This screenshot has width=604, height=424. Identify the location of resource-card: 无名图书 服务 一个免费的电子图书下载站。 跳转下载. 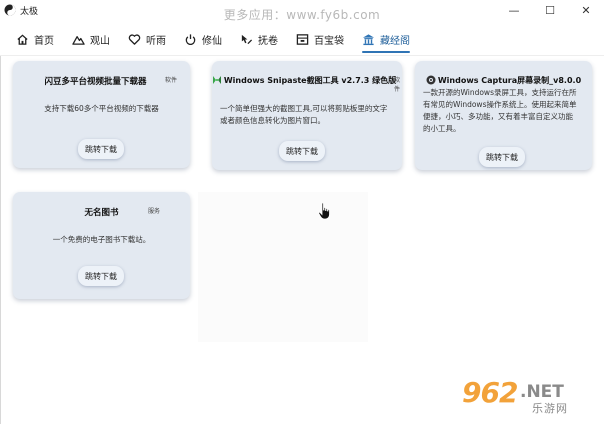
(101, 245).